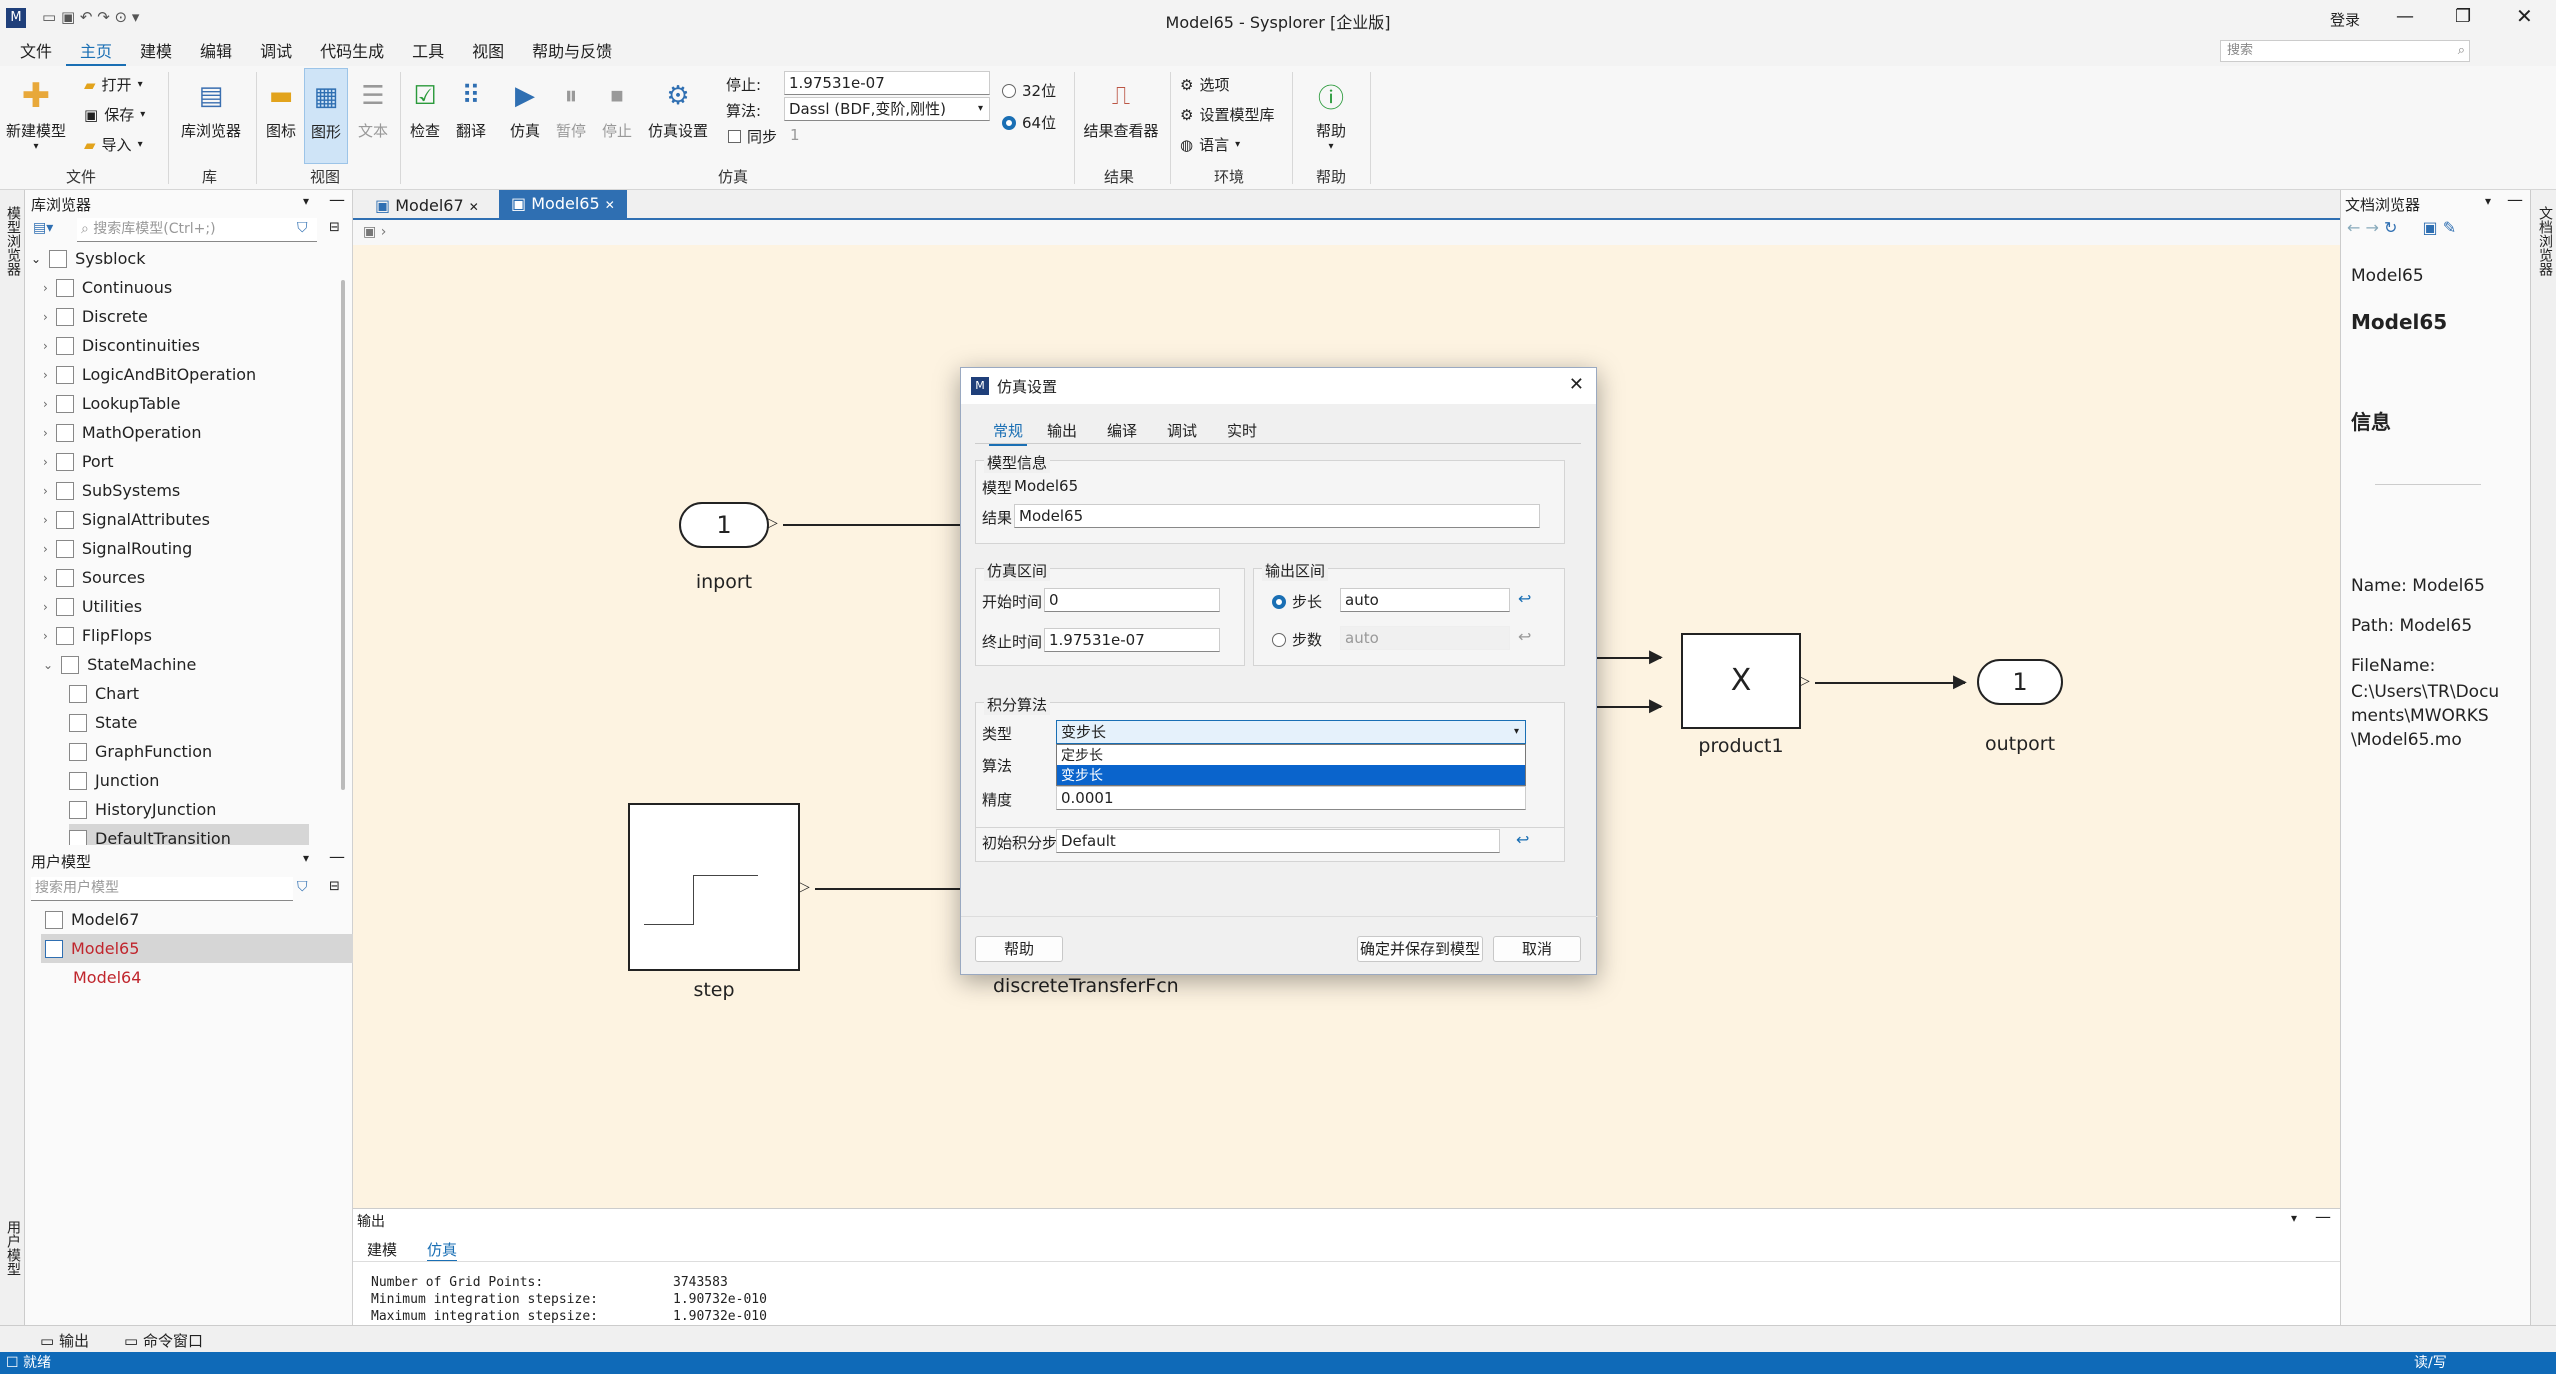 The width and height of the screenshot is (2556, 1374). Describe the element at coordinates (2345, 51) in the screenshot. I see `global-search: 搜索 ⌕` at that location.